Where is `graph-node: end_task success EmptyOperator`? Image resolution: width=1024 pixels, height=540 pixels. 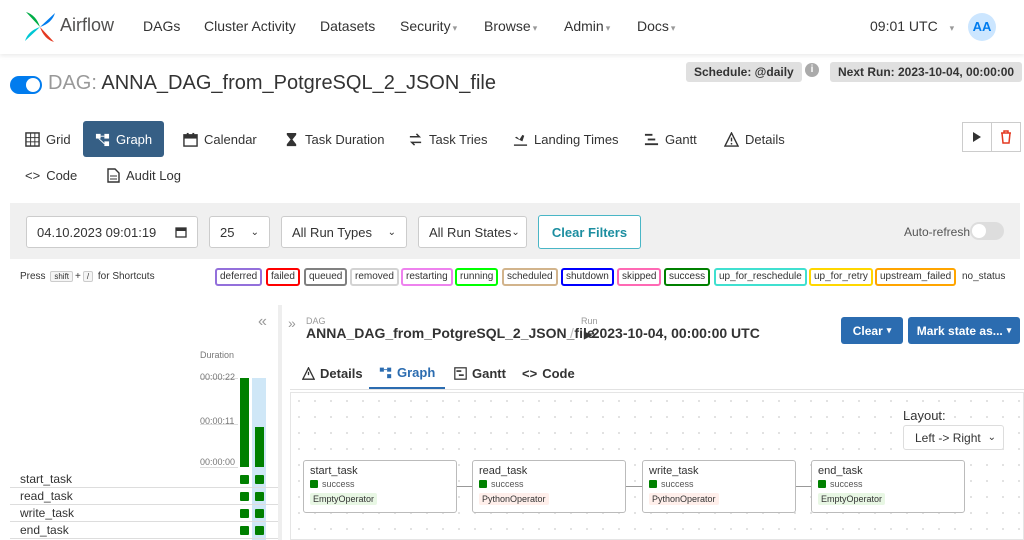 graph-node: end_task success EmptyOperator is located at coordinates (888, 486).